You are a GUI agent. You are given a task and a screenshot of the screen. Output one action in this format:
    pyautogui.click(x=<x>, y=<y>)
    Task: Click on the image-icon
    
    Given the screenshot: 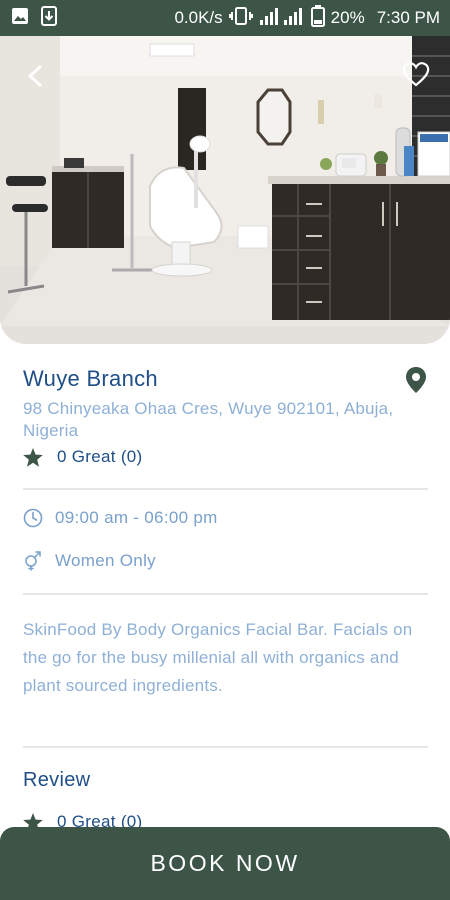 What is the action you would take?
    pyautogui.click(x=20, y=18)
    